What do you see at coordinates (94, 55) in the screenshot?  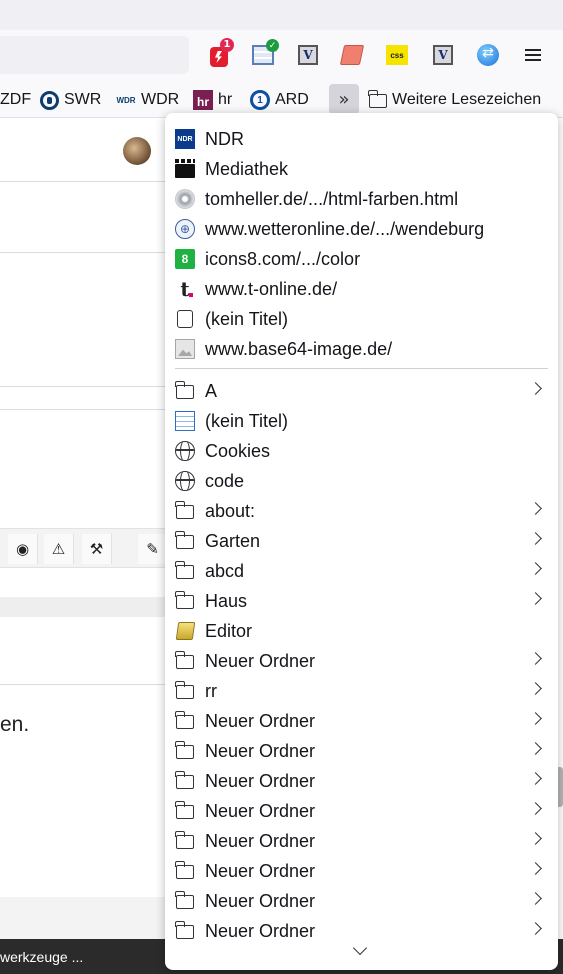 I see `address-bar` at bounding box center [94, 55].